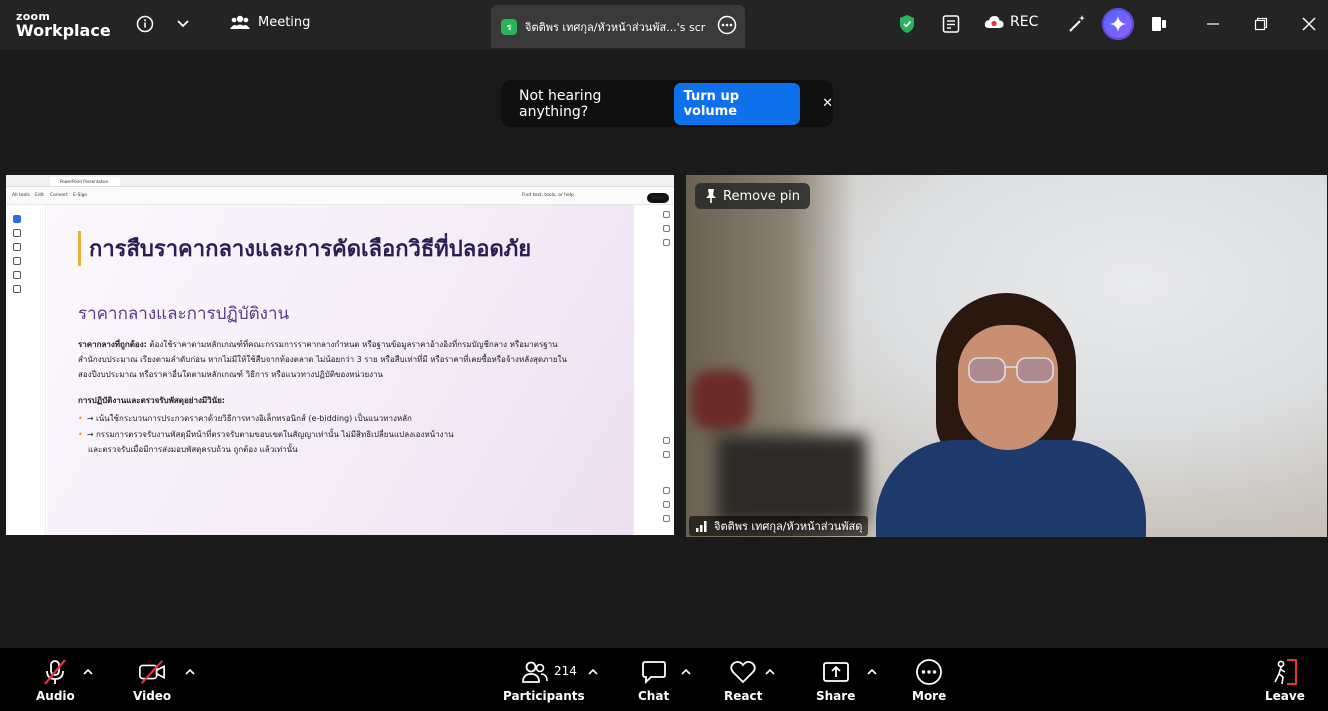 This screenshot has height=711, width=1328. Describe the element at coordinates (872, 672) in the screenshot. I see `share-options-caret` at that location.